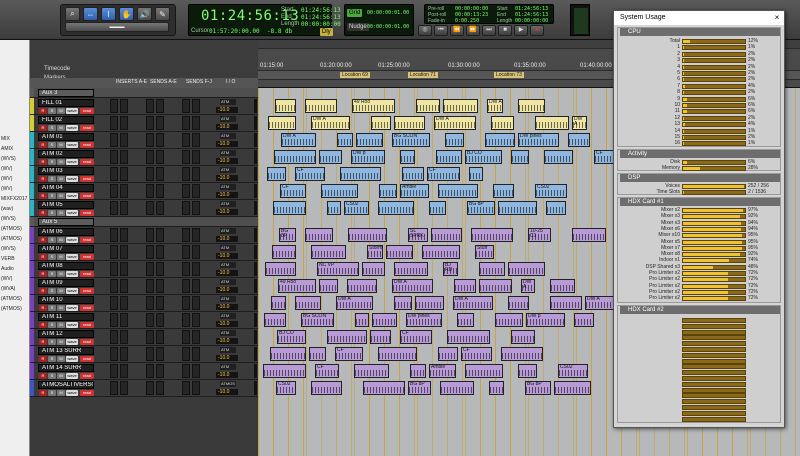  Describe the element at coordinates (14, 199) in the screenshot. I see `clip-list-item: MIXFX2017` at that location.